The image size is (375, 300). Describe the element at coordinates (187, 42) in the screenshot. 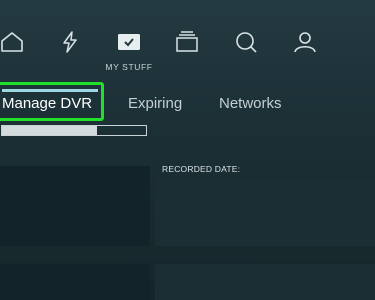

I see `stack-icon` at that location.